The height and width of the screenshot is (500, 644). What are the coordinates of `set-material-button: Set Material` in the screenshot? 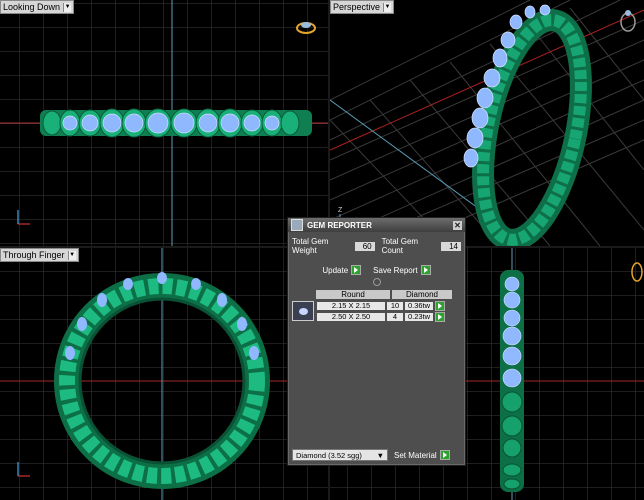 It's located at (422, 455).